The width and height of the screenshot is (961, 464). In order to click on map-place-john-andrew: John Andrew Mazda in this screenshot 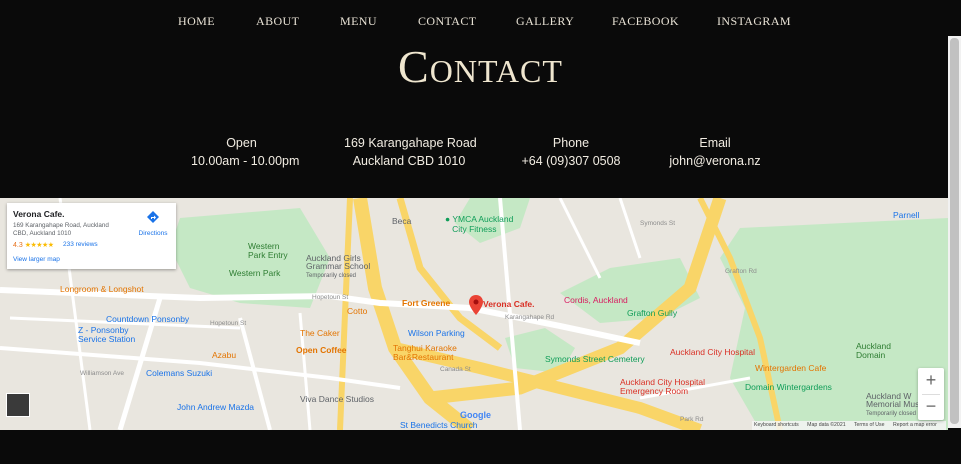, I will do `click(215, 407)`.